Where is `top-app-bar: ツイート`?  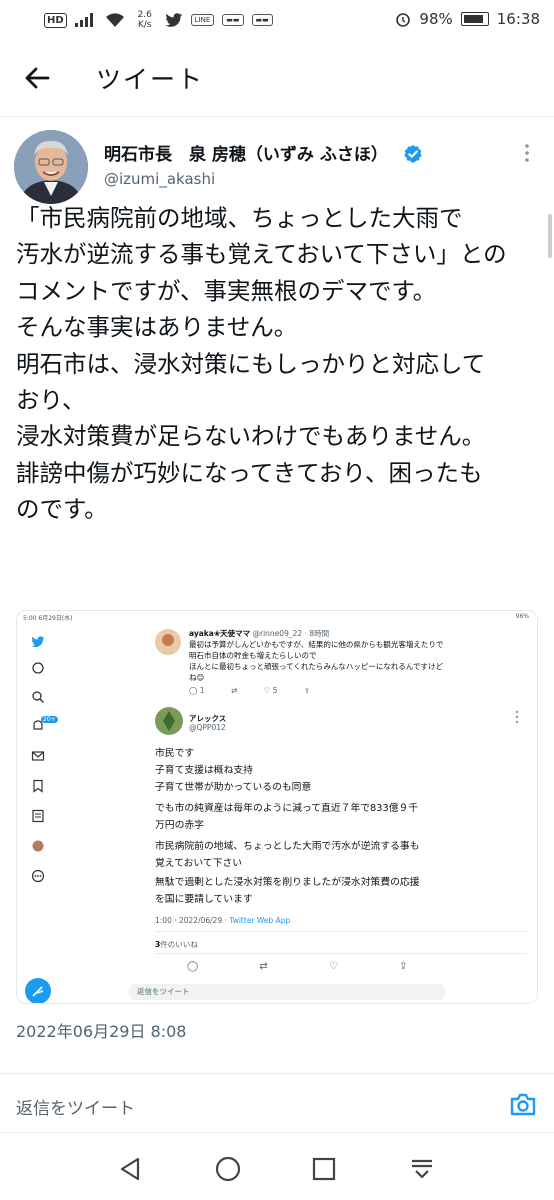
top-app-bar: ツイート is located at coordinates (277, 78).